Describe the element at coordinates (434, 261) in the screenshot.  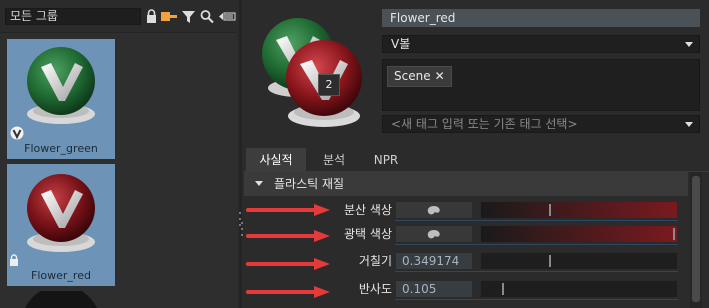
I see `roughness-value-field: 0.349174` at that location.